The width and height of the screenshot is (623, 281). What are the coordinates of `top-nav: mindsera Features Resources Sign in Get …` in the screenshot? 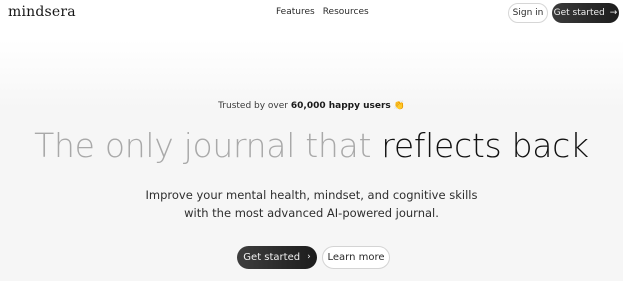 It's located at (311, 14).